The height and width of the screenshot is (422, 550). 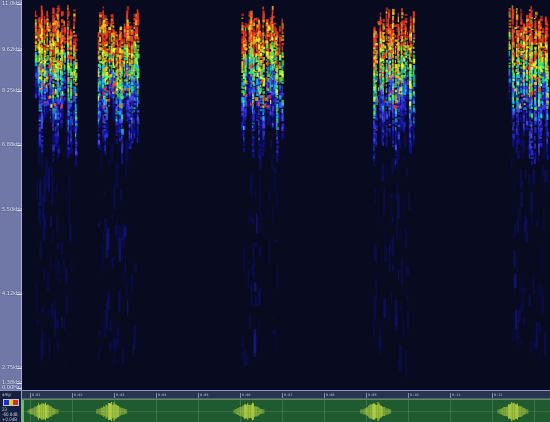 What do you see at coordinates (23, 411) in the screenshot?
I see `playhead` at bounding box center [23, 411].